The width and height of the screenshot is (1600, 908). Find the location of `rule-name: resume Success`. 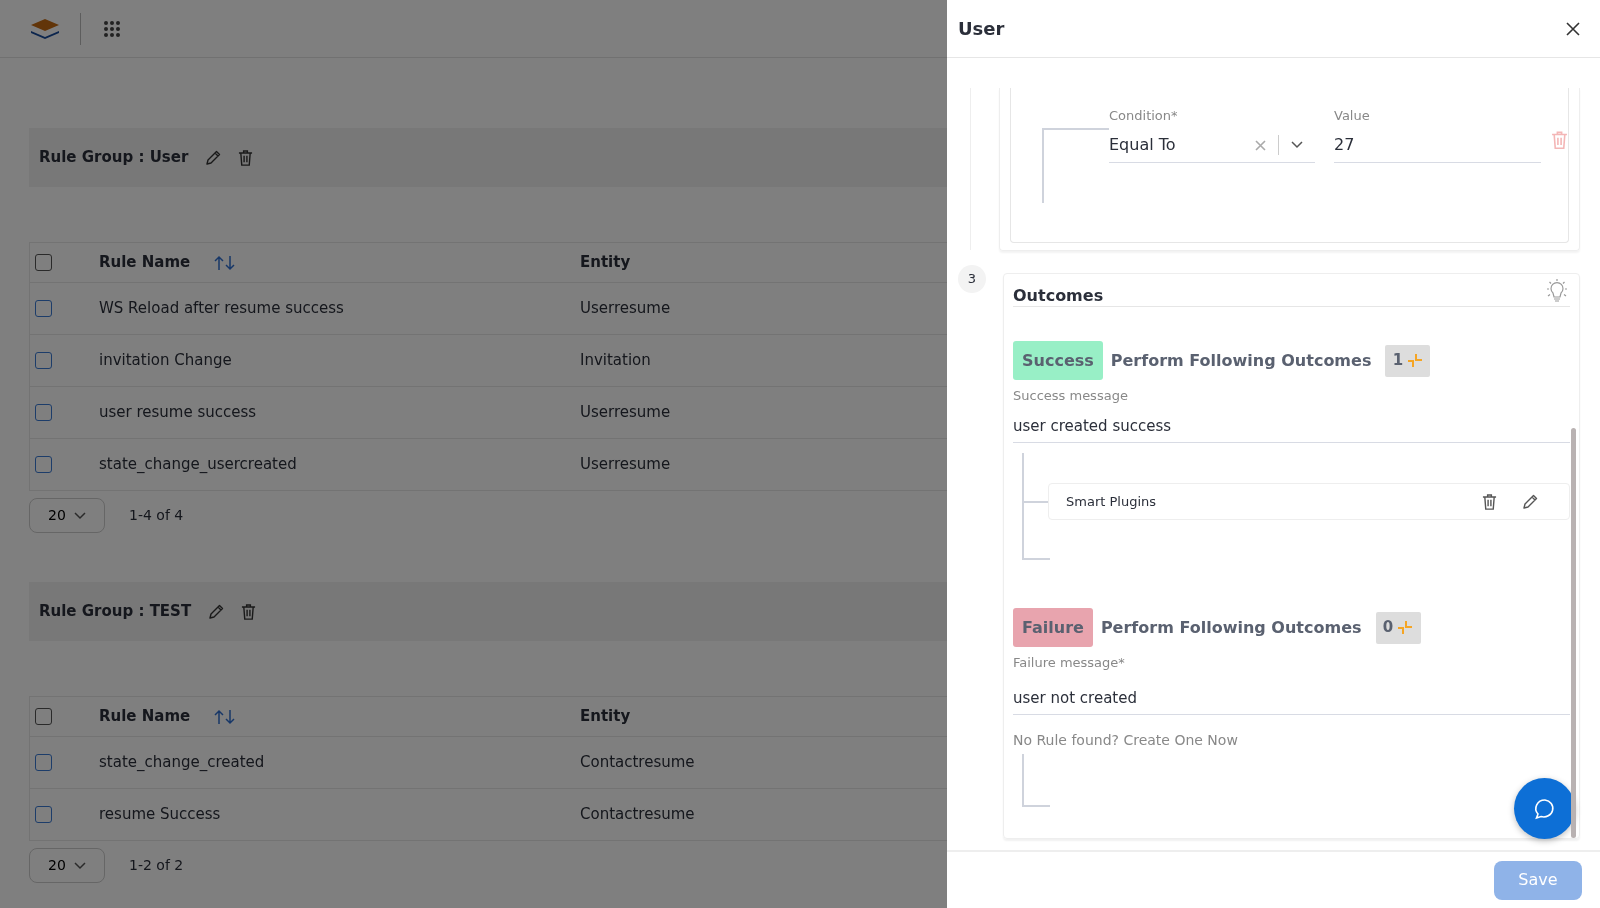

rule-name: resume Success is located at coordinates (160, 814).